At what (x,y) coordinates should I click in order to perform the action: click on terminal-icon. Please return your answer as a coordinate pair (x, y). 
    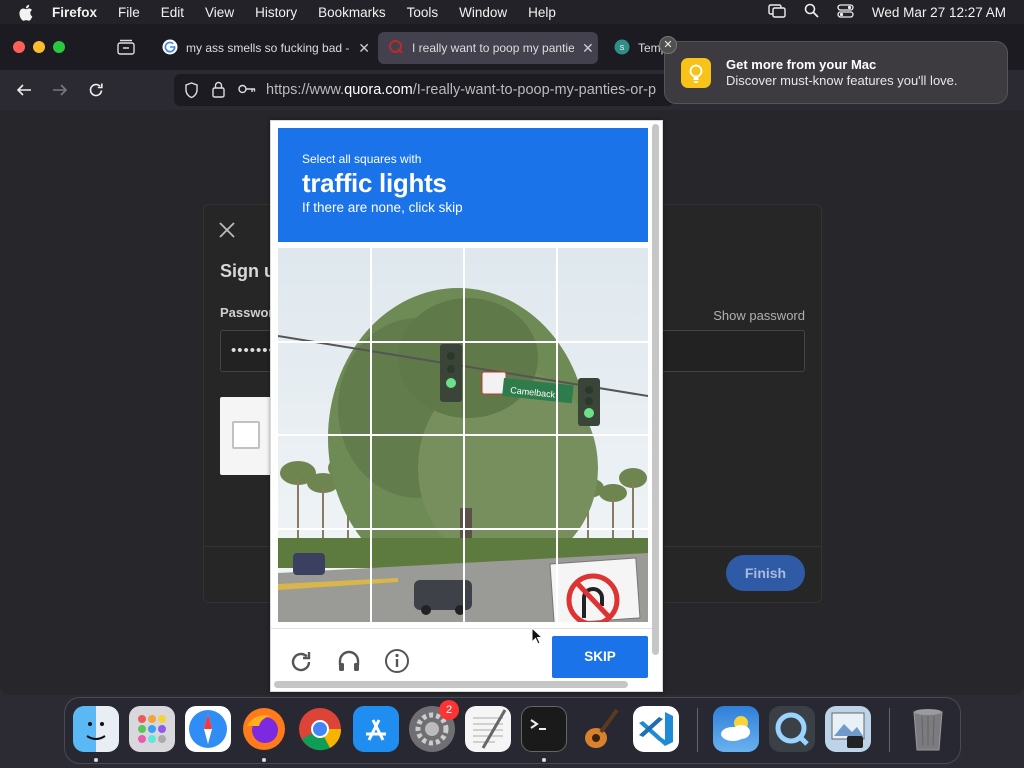
    Looking at the image, I should click on (544, 729).